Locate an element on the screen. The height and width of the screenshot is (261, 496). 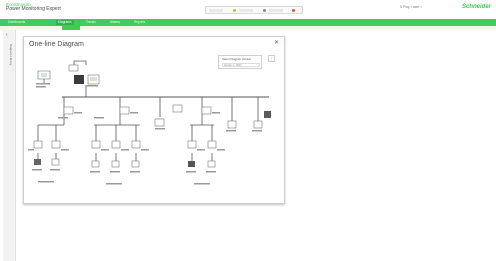
brand-bottom: Power Monitoring Expert is located at coordinates (33, 9).